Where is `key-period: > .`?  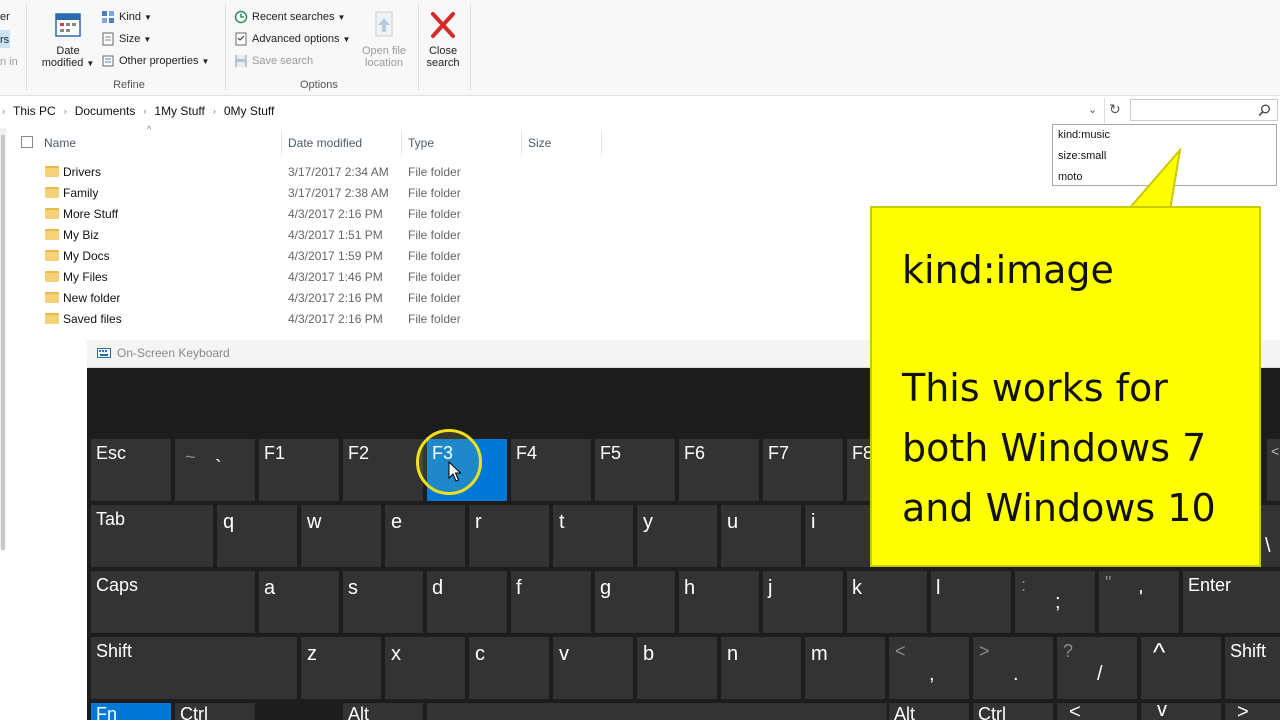
key-period: > . is located at coordinates (1013, 668).